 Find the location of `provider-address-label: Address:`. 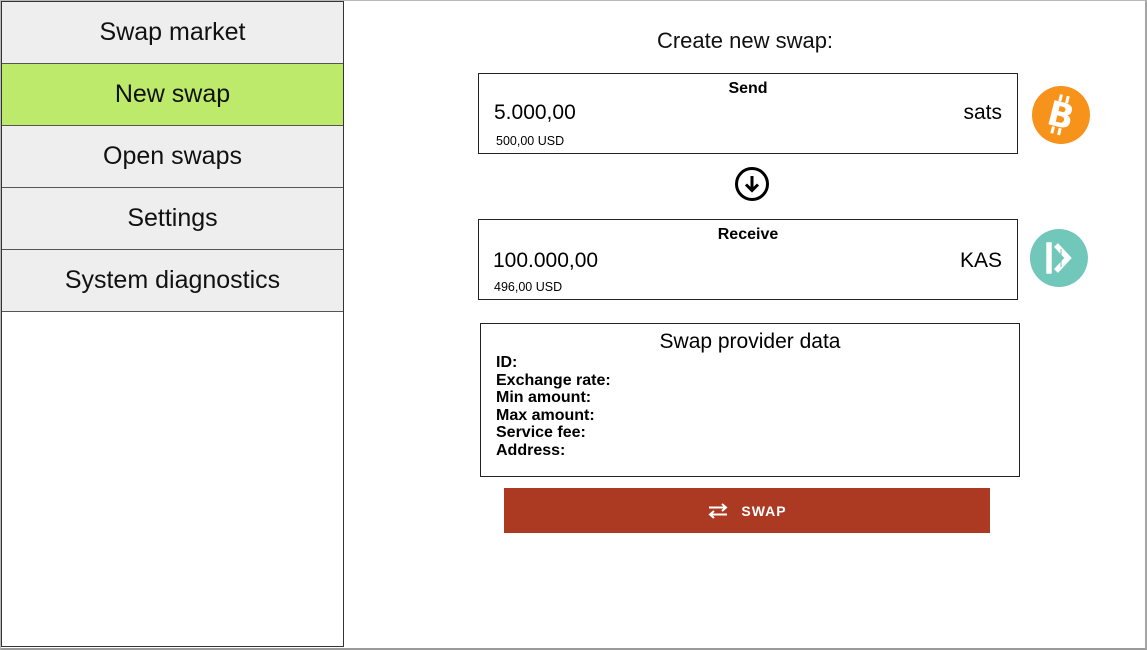

provider-address-label: Address: is located at coordinates (531, 450).